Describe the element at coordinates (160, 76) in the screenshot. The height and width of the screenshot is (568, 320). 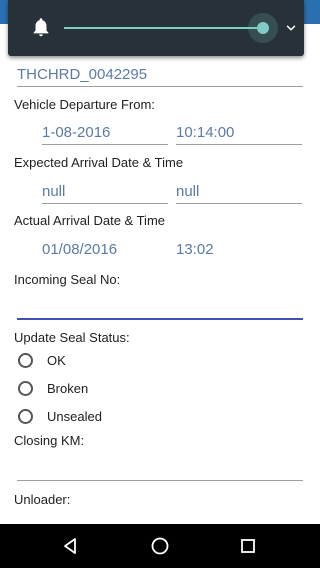
I see `trip-id-field: THCHRD_0042295` at that location.